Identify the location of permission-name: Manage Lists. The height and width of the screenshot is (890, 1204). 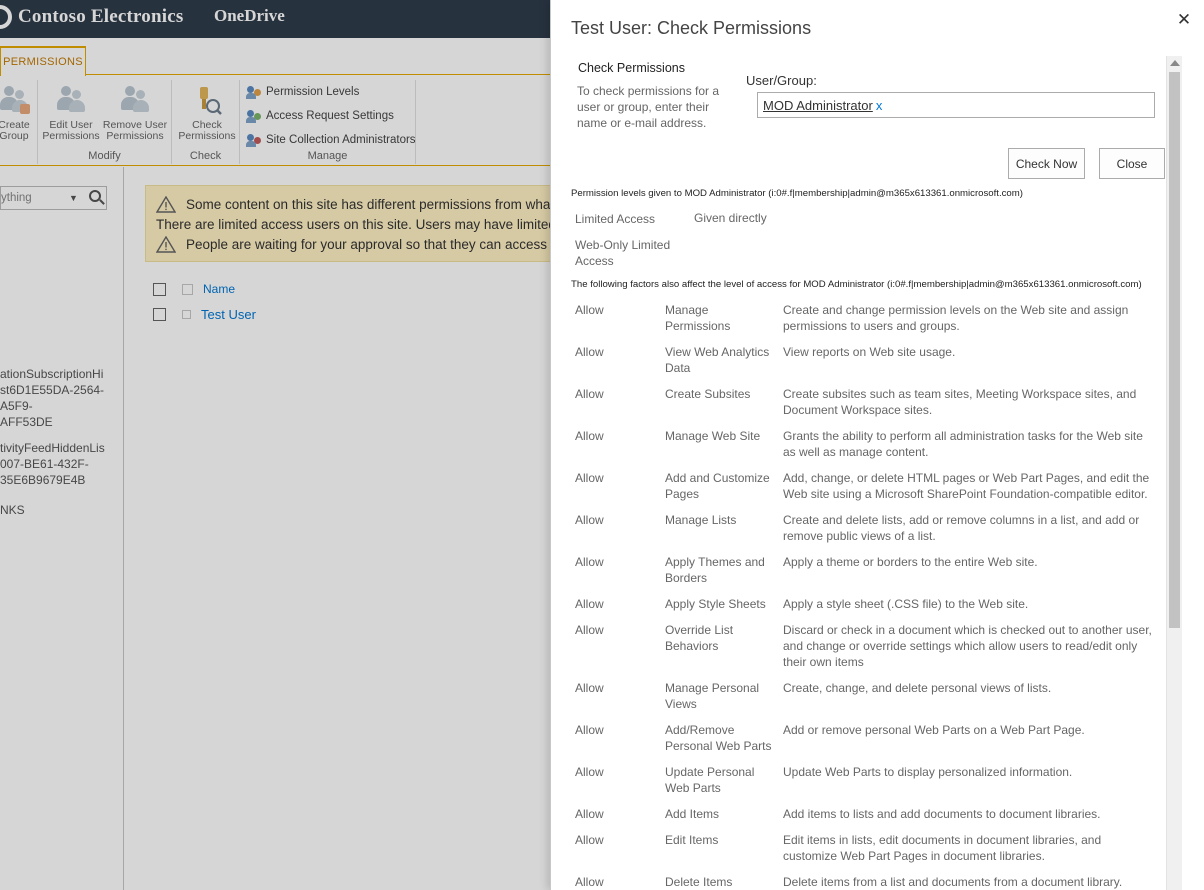
(701, 520).